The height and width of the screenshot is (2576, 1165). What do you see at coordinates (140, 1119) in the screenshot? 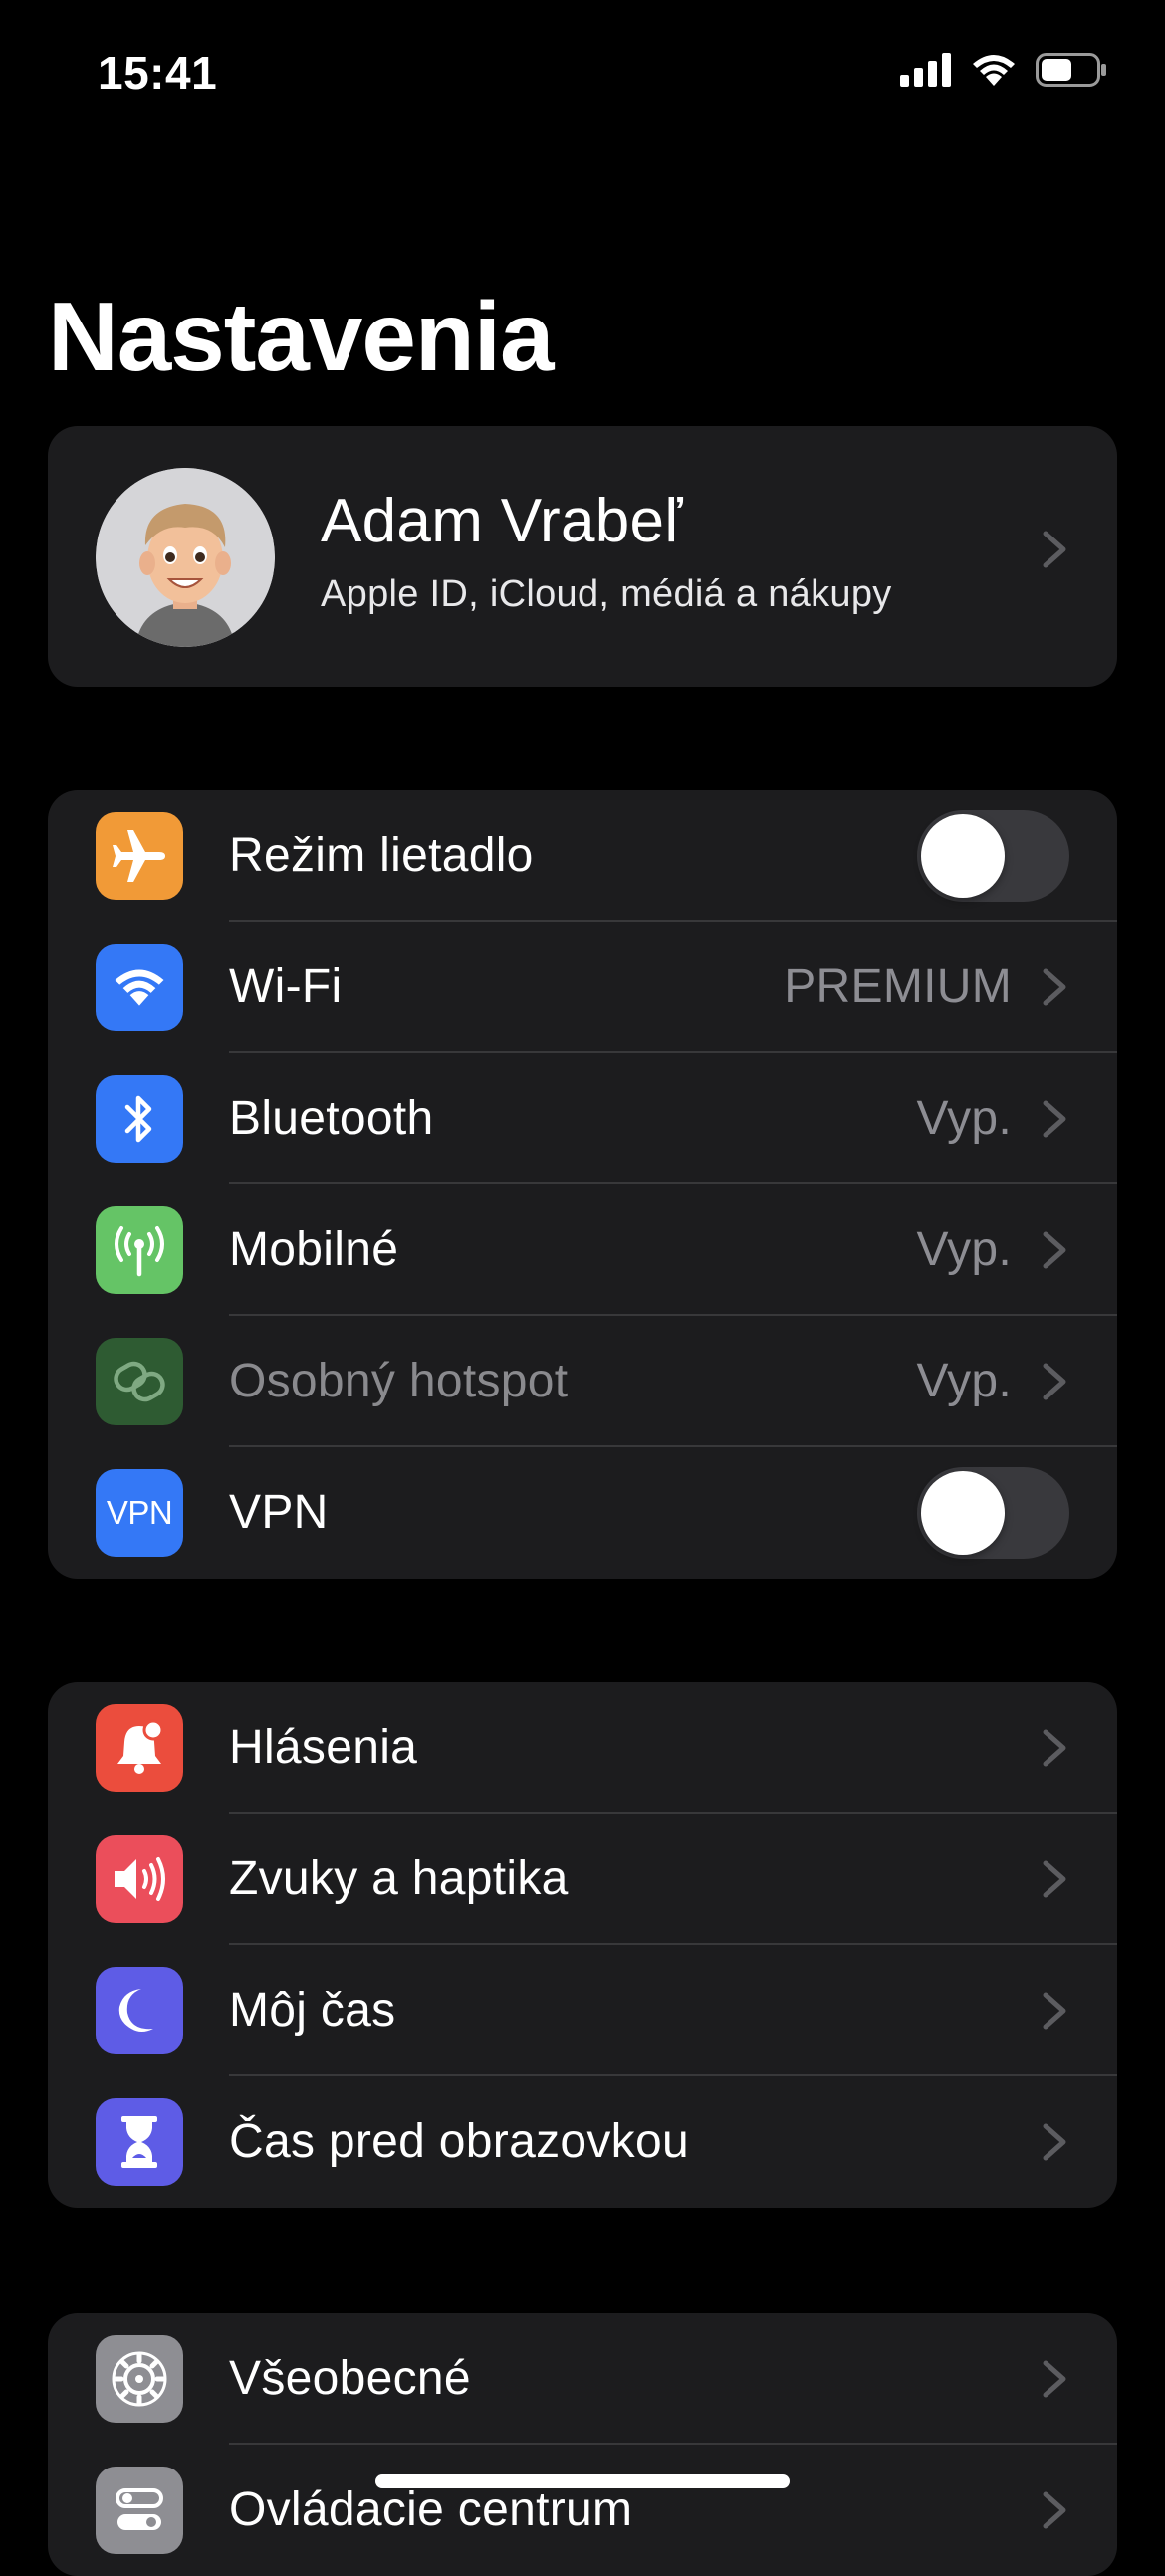
I see `bluetooth-icon` at bounding box center [140, 1119].